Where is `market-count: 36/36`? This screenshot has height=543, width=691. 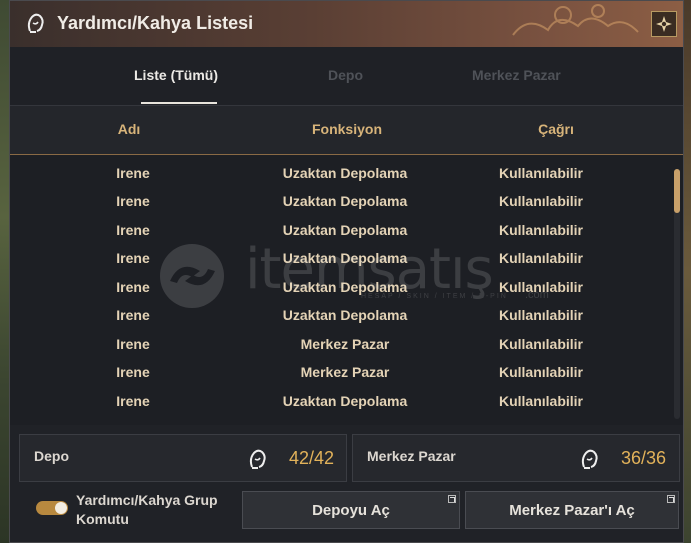
market-count: 36/36 is located at coordinates (644, 458).